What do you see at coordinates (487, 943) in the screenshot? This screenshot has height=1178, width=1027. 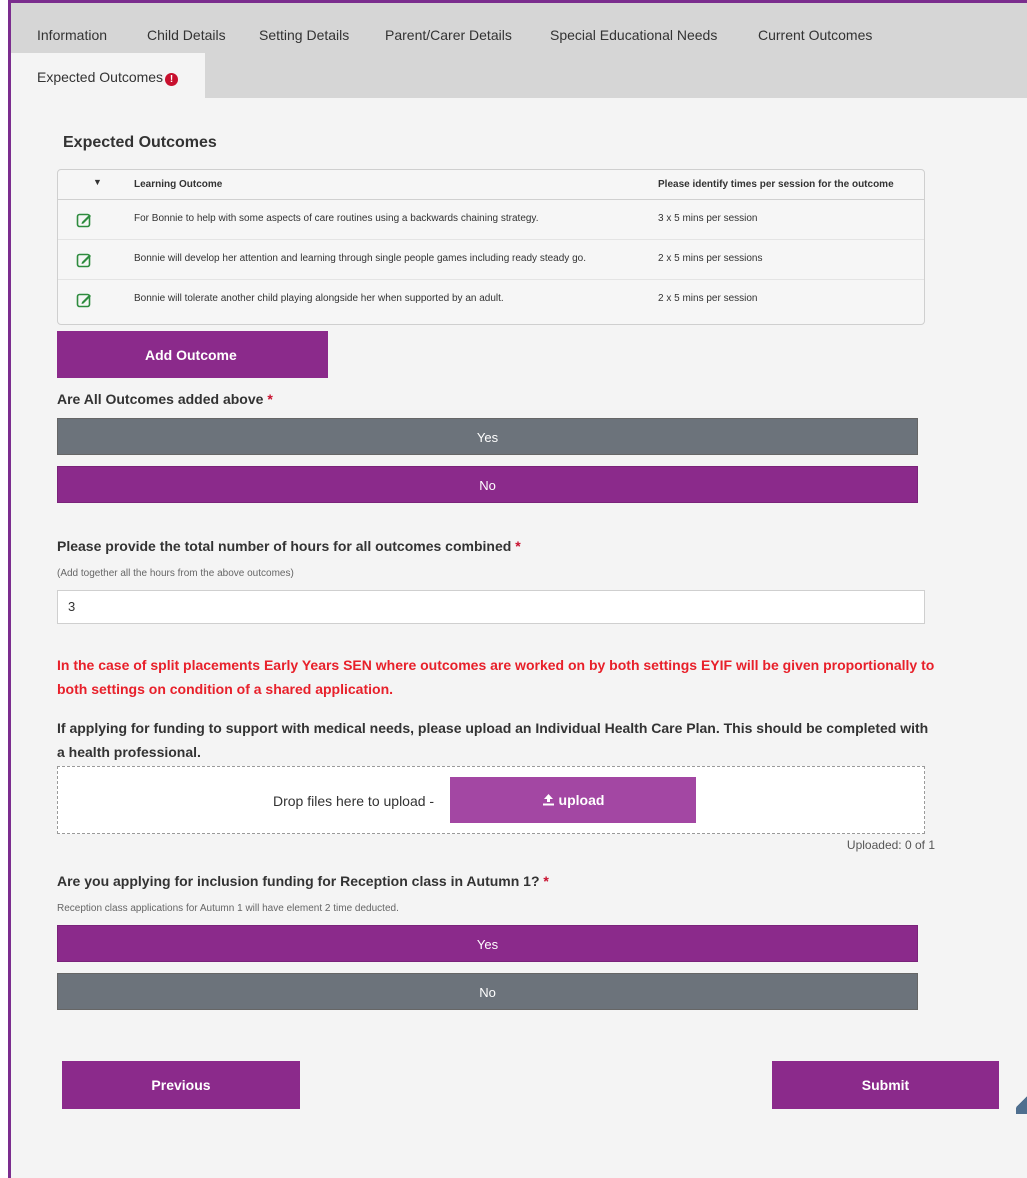 I see `reception-yes-button: Yes` at bounding box center [487, 943].